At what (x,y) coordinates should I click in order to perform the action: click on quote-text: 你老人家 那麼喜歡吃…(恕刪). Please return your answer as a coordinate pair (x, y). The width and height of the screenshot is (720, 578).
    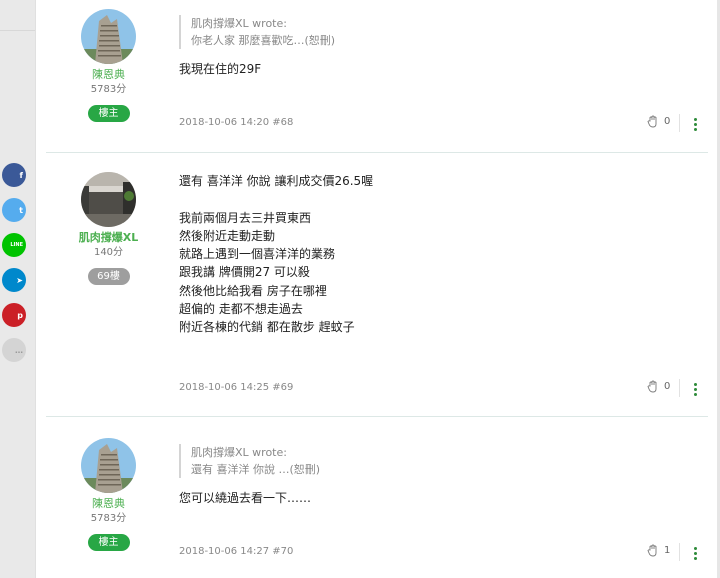
    Looking at the image, I should click on (445, 40).